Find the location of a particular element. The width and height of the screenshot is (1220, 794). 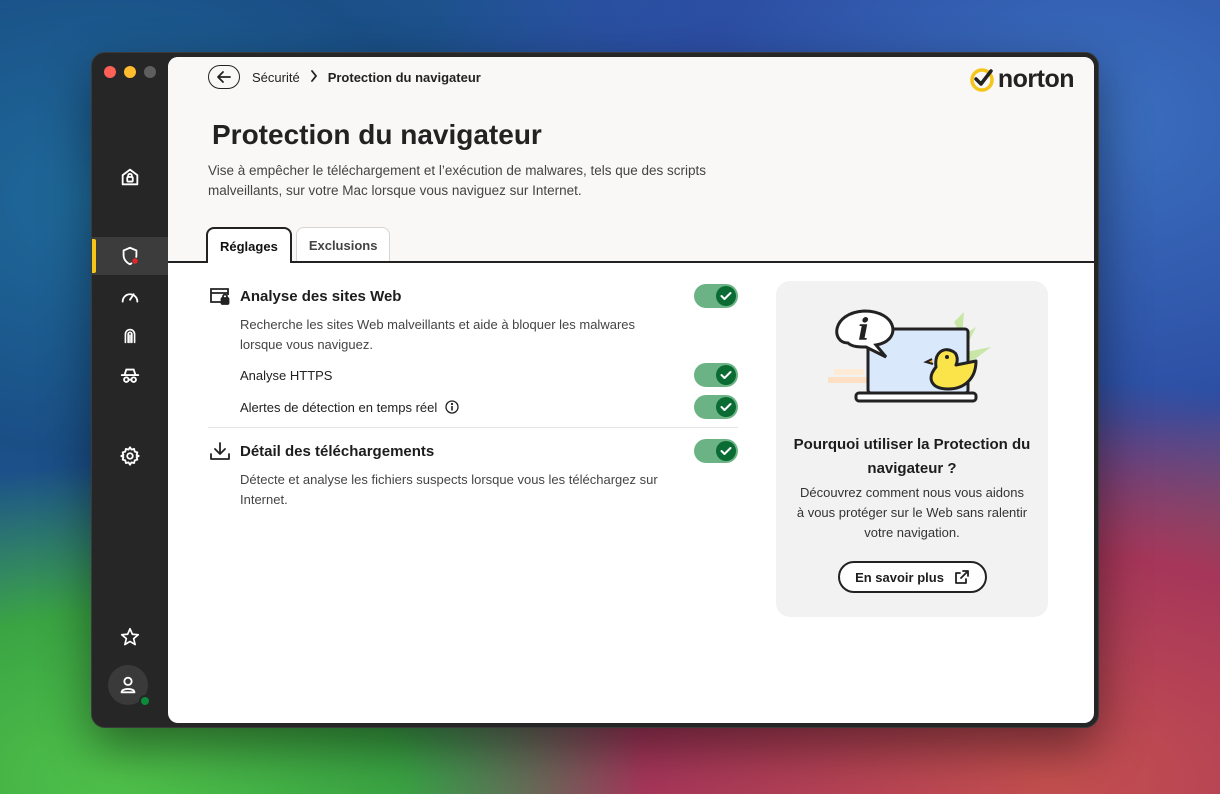

chevron-right-icon is located at coordinates (314, 77).